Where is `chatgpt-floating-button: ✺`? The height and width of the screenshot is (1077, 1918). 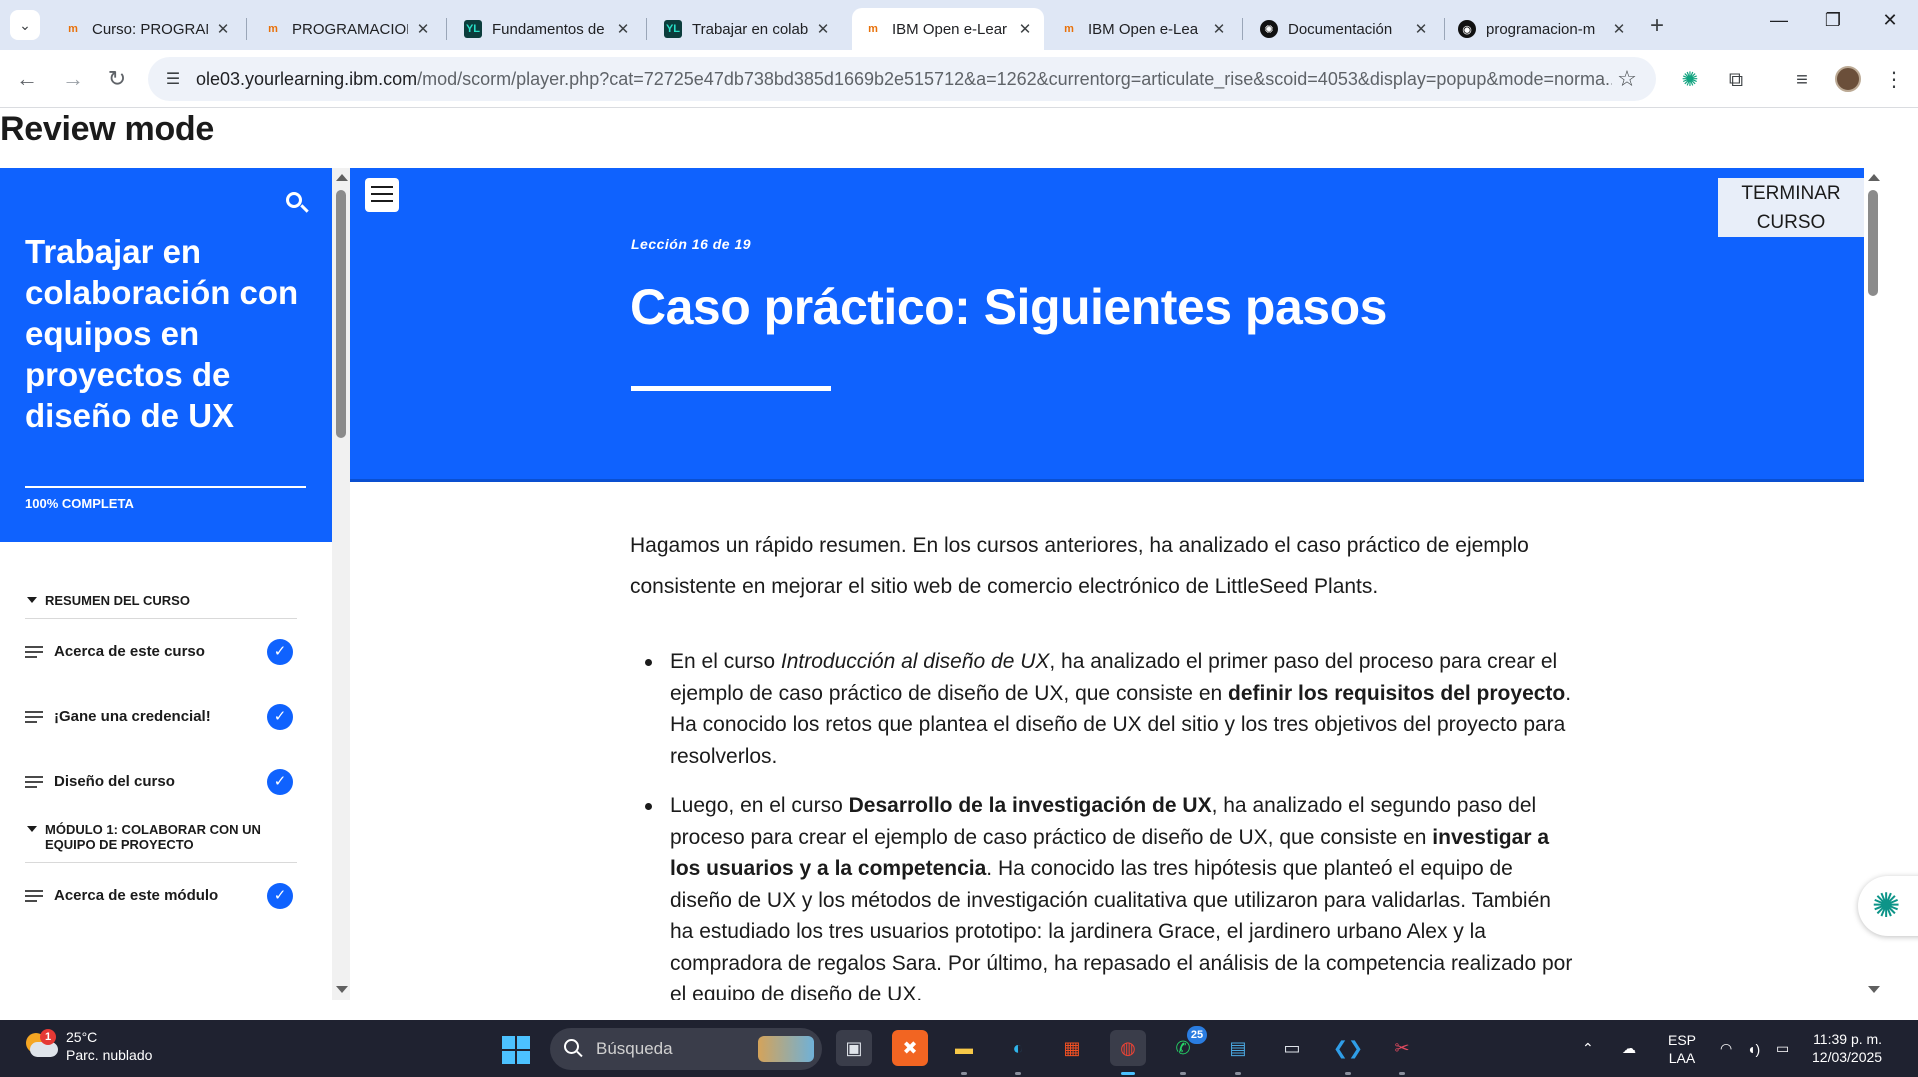
chatgpt-floating-button: ✺ is located at coordinates (1888, 906).